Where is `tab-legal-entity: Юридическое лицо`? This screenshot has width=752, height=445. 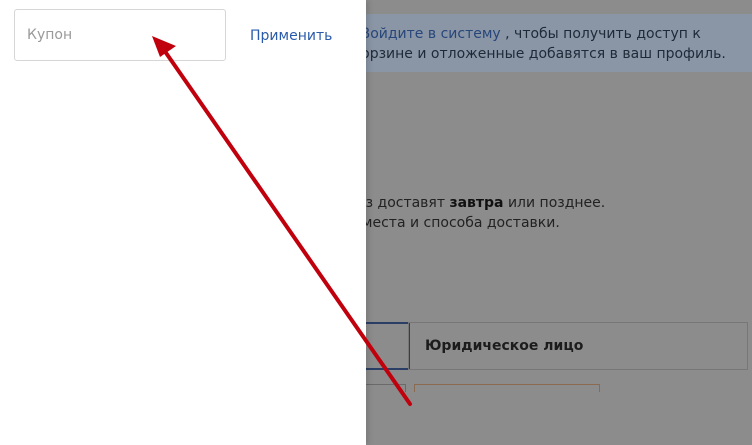
tab-legal-entity: Юридическое лицо is located at coordinates (578, 346).